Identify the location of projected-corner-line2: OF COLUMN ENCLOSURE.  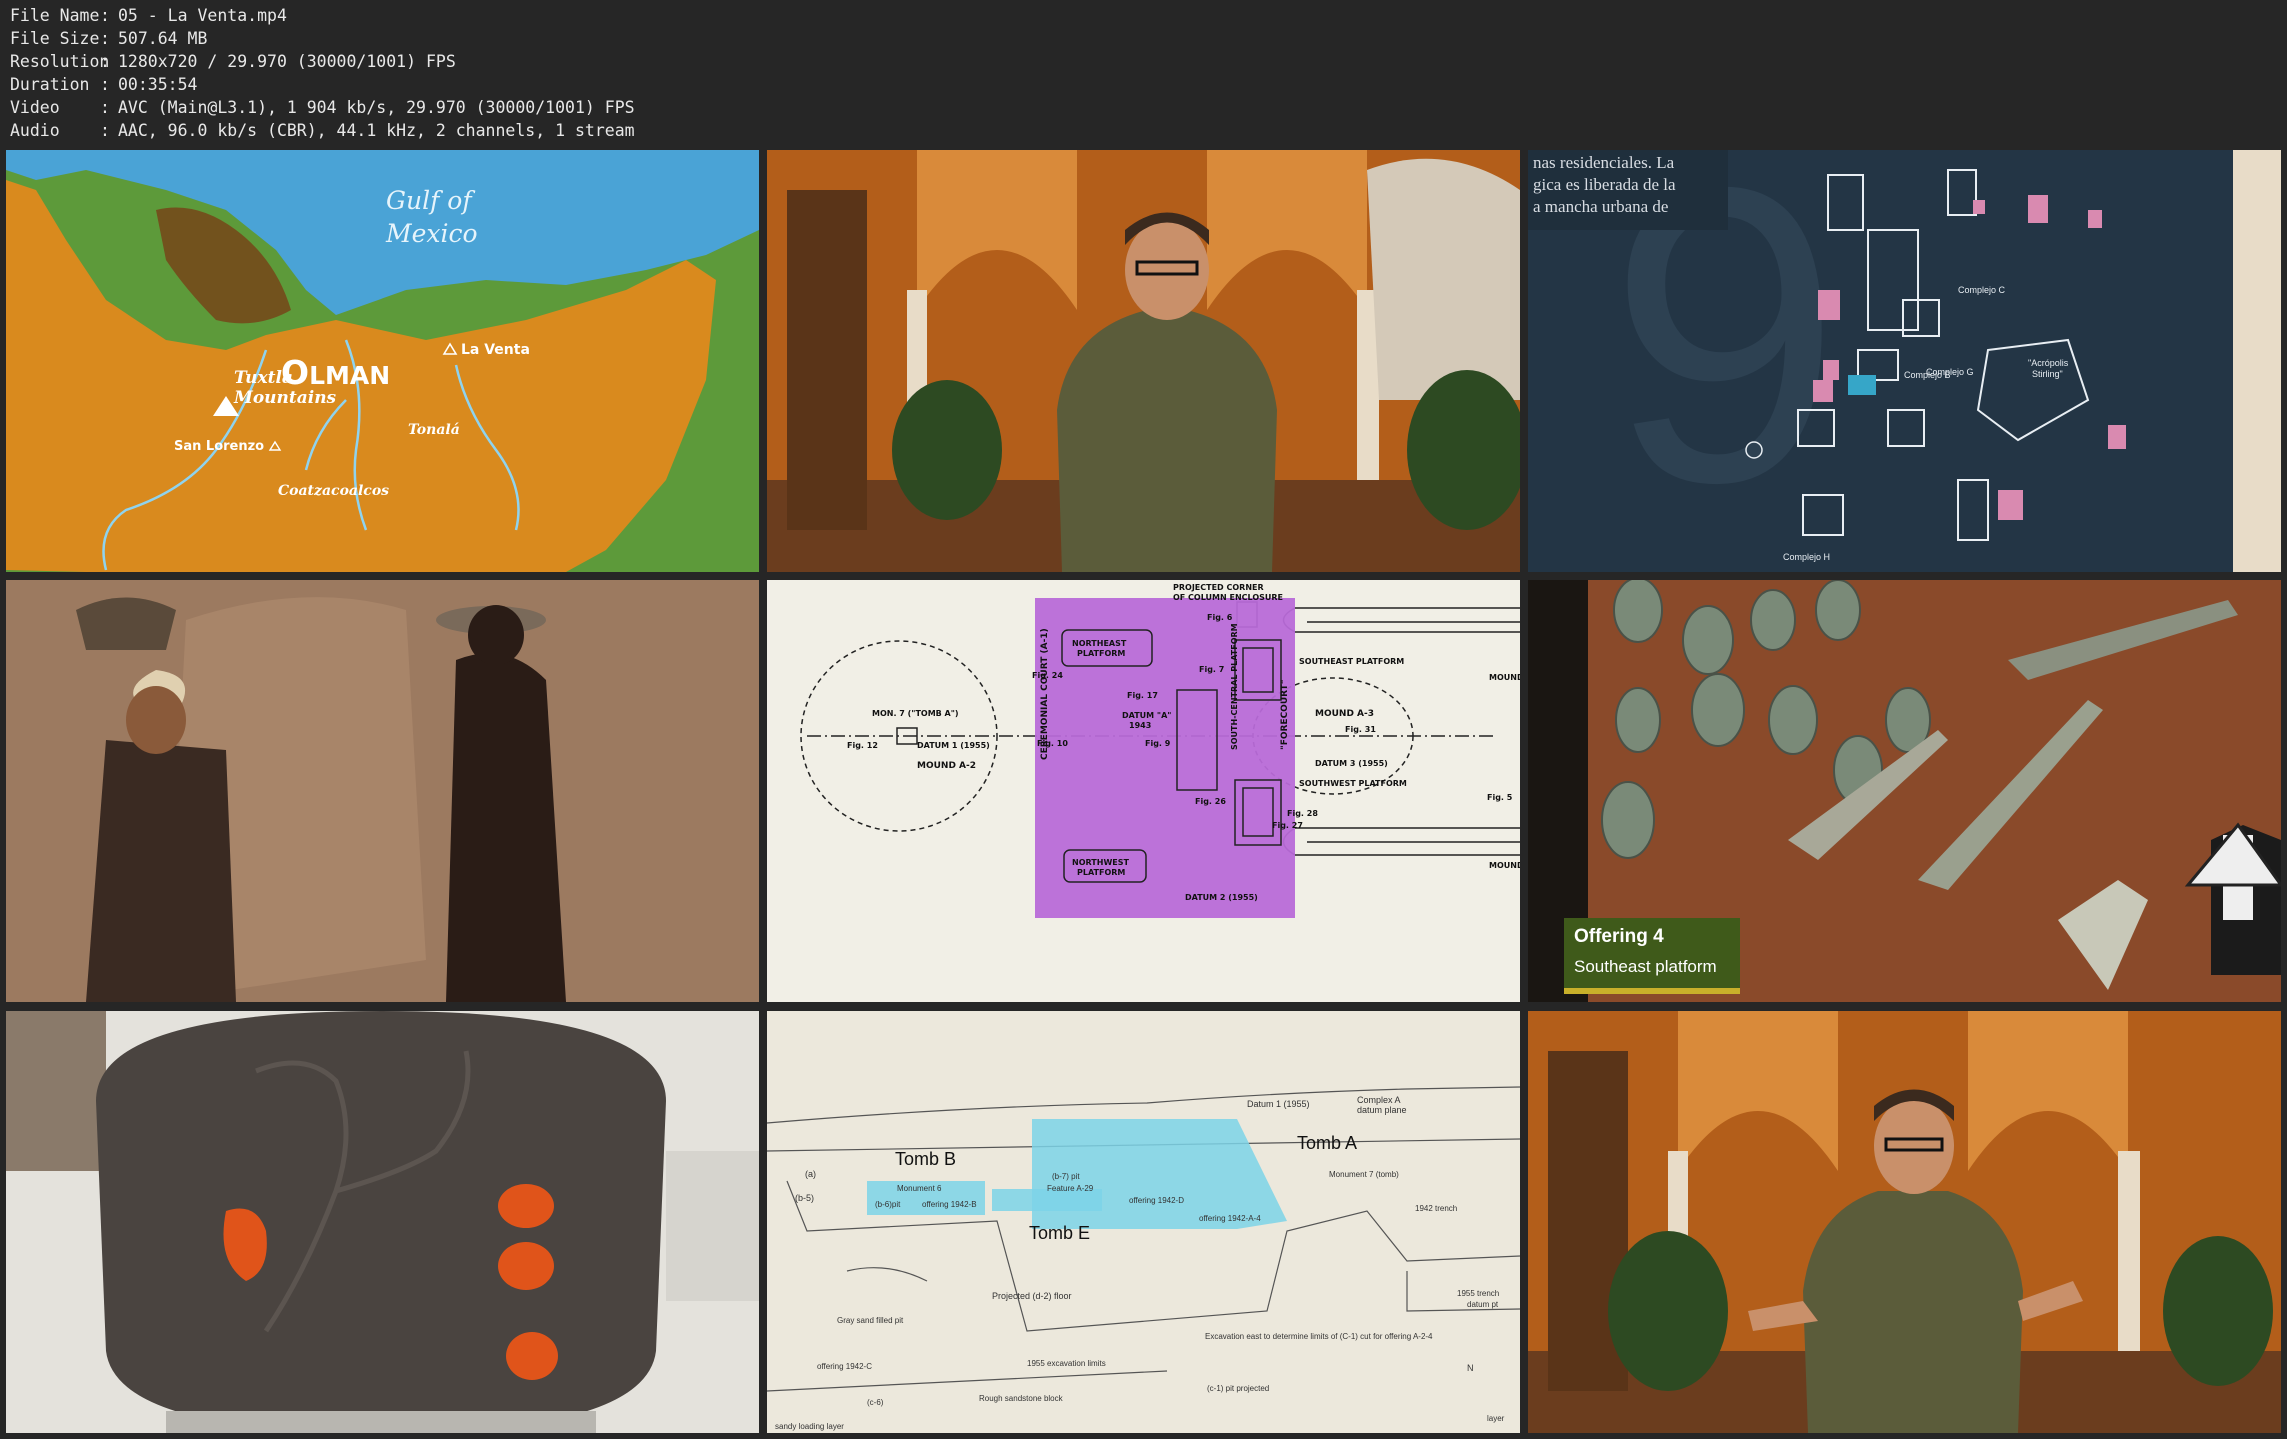
(1228, 597).